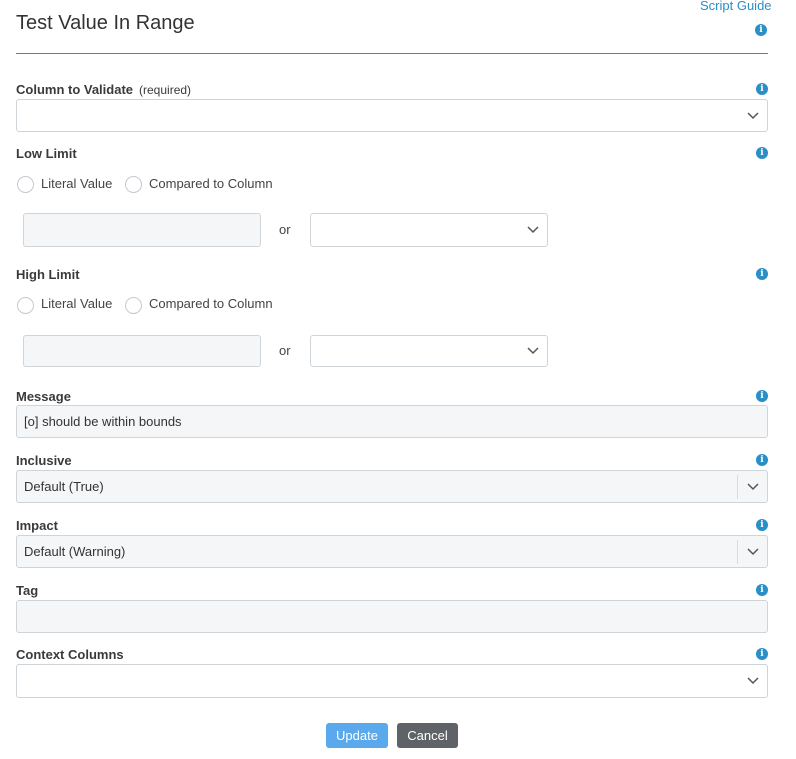 The height and width of the screenshot is (759, 796). I want to click on low-limit-literal-input, so click(142, 230).